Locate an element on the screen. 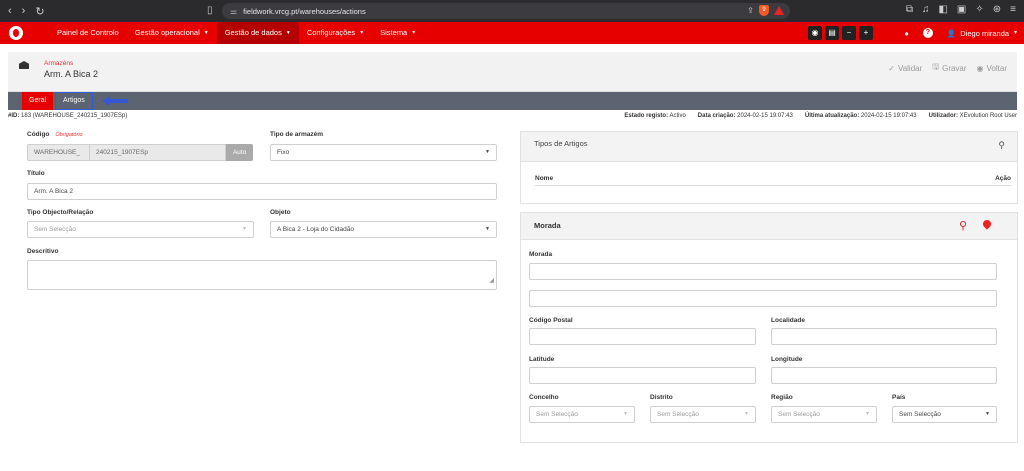 This screenshot has width=1024, height=471. menu-label: Gestão de dados is located at coordinates (253, 32).